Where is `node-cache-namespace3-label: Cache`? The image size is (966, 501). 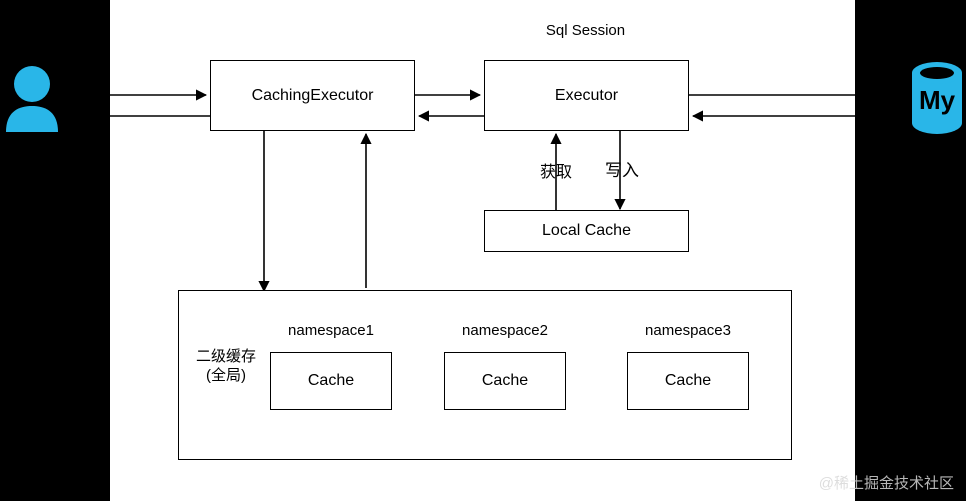
node-cache-namespace3-label: Cache is located at coordinates (688, 380).